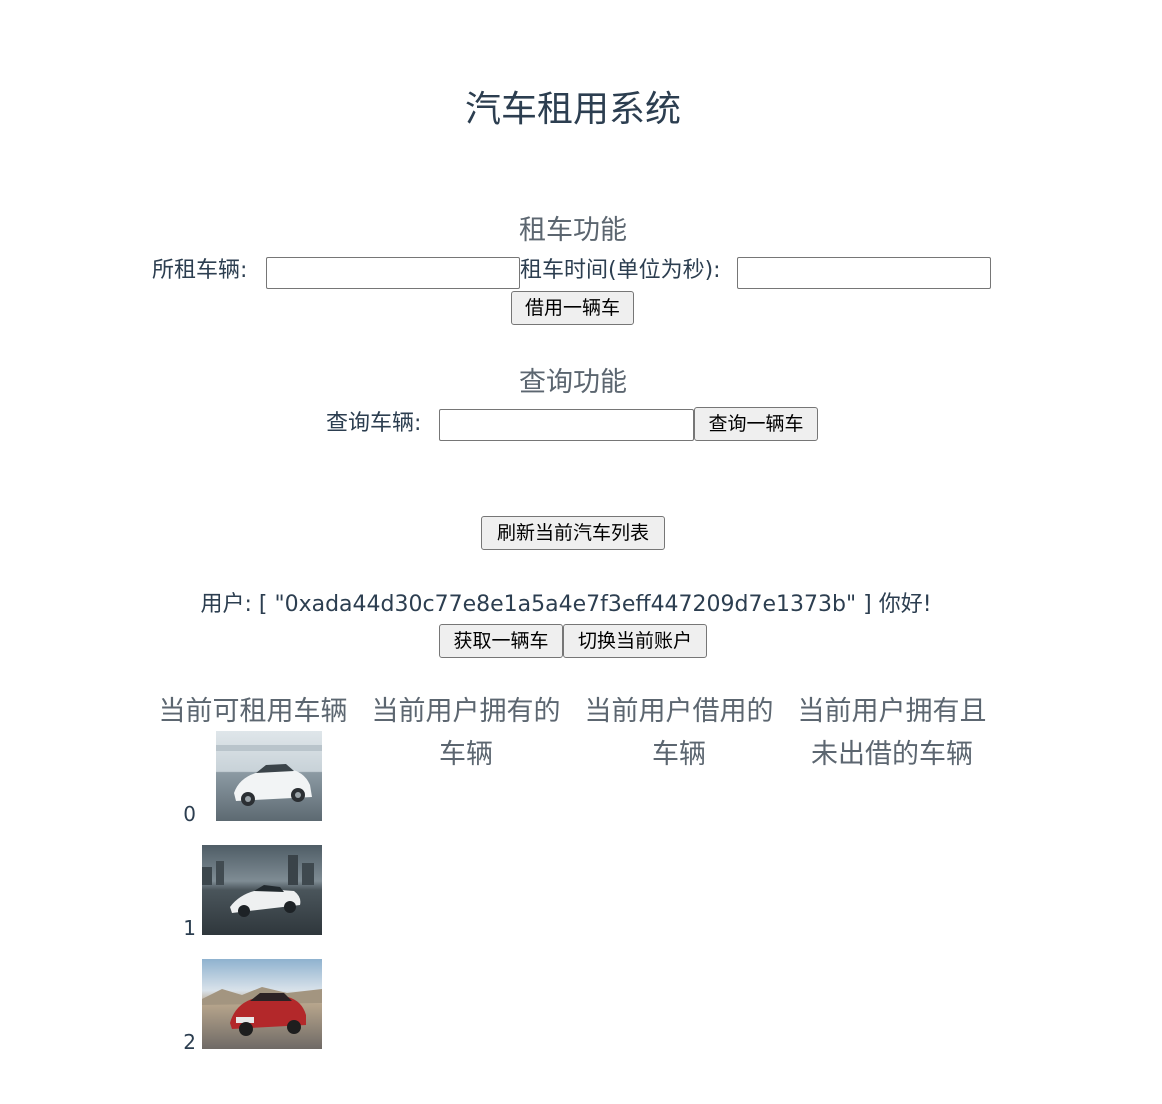  I want to click on query-section-title: 查询功能, so click(573, 382).